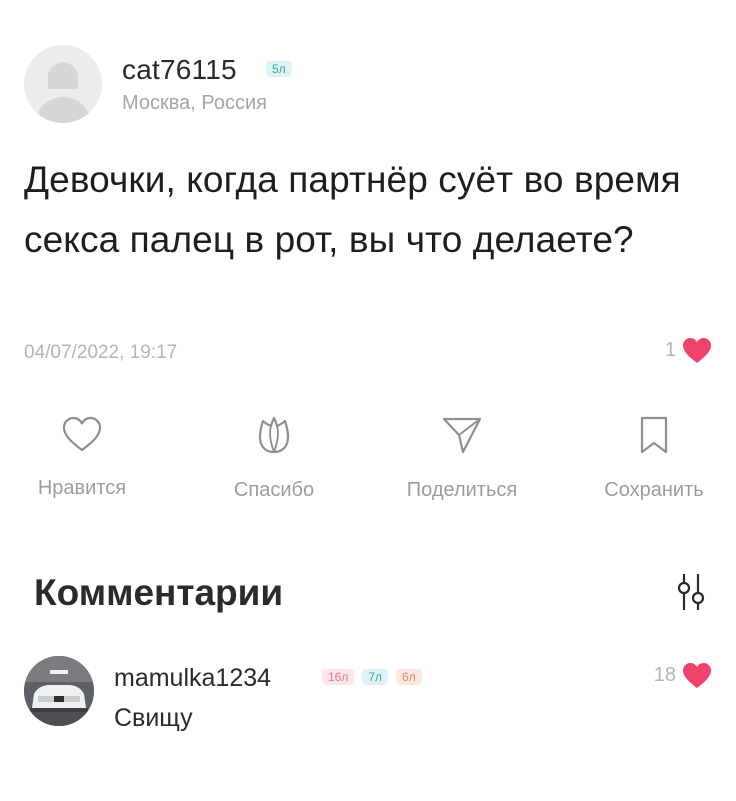 The width and height of the screenshot is (736, 801). What do you see at coordinates (409, 677) in the screenshot?
I see `child-age-badge: 6л` at bounding box center [409, 677].